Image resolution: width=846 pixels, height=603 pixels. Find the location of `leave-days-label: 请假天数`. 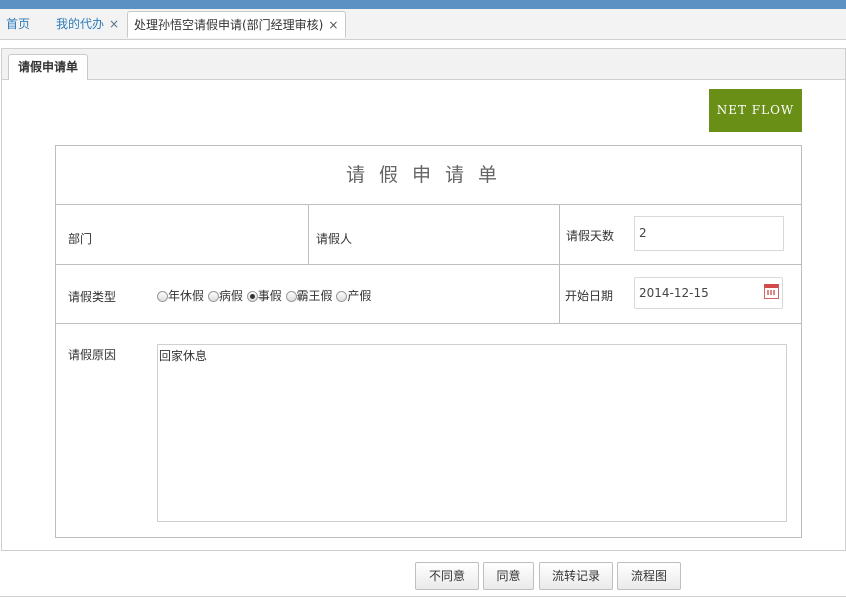

leave-days-label: 请假天数 is located at coordinates (590, 236).